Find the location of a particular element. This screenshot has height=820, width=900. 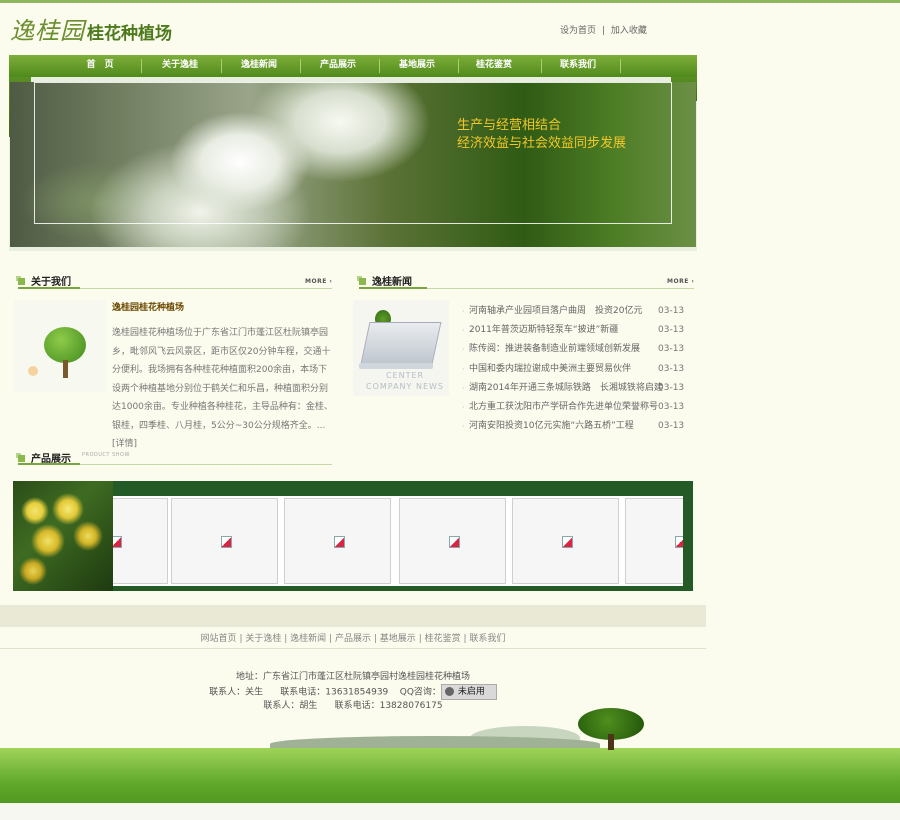

nav-item-home: 首 页 is located at coordinates (100, 66).